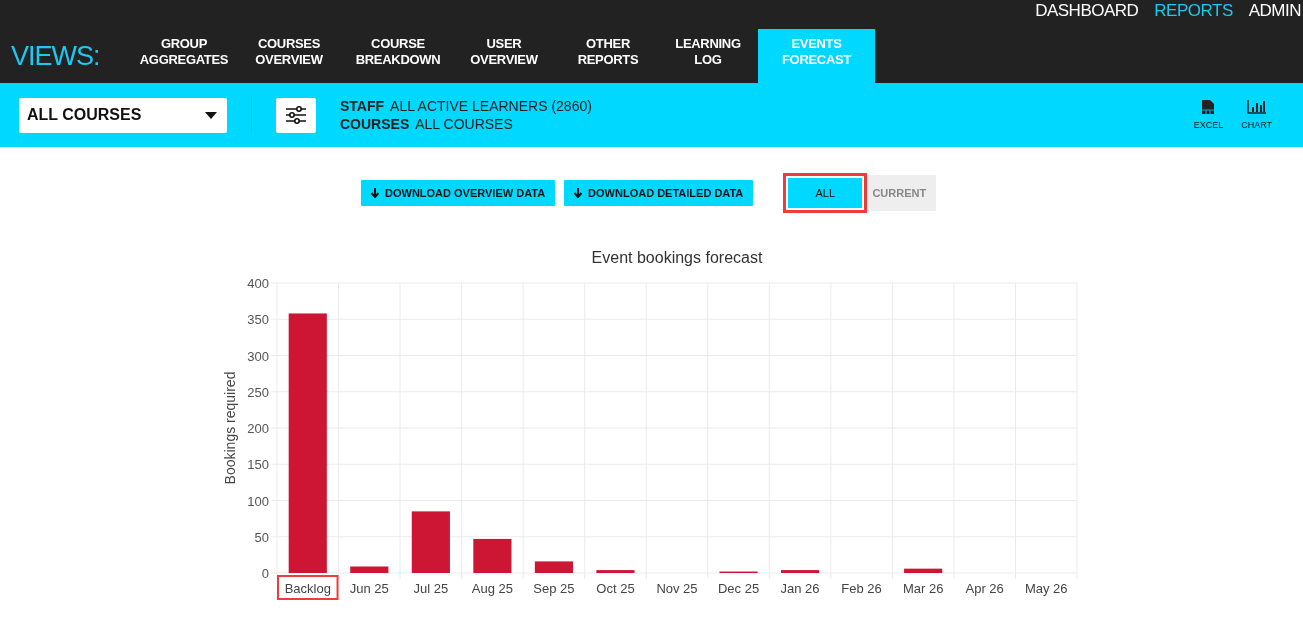 Image resolution: width=1303 pixels, height=642 pixels. What do you see at coordinates (738, 588) in the screenshot?
I see `x-tick-label: Dec 25` at bounding box center [738, 588].